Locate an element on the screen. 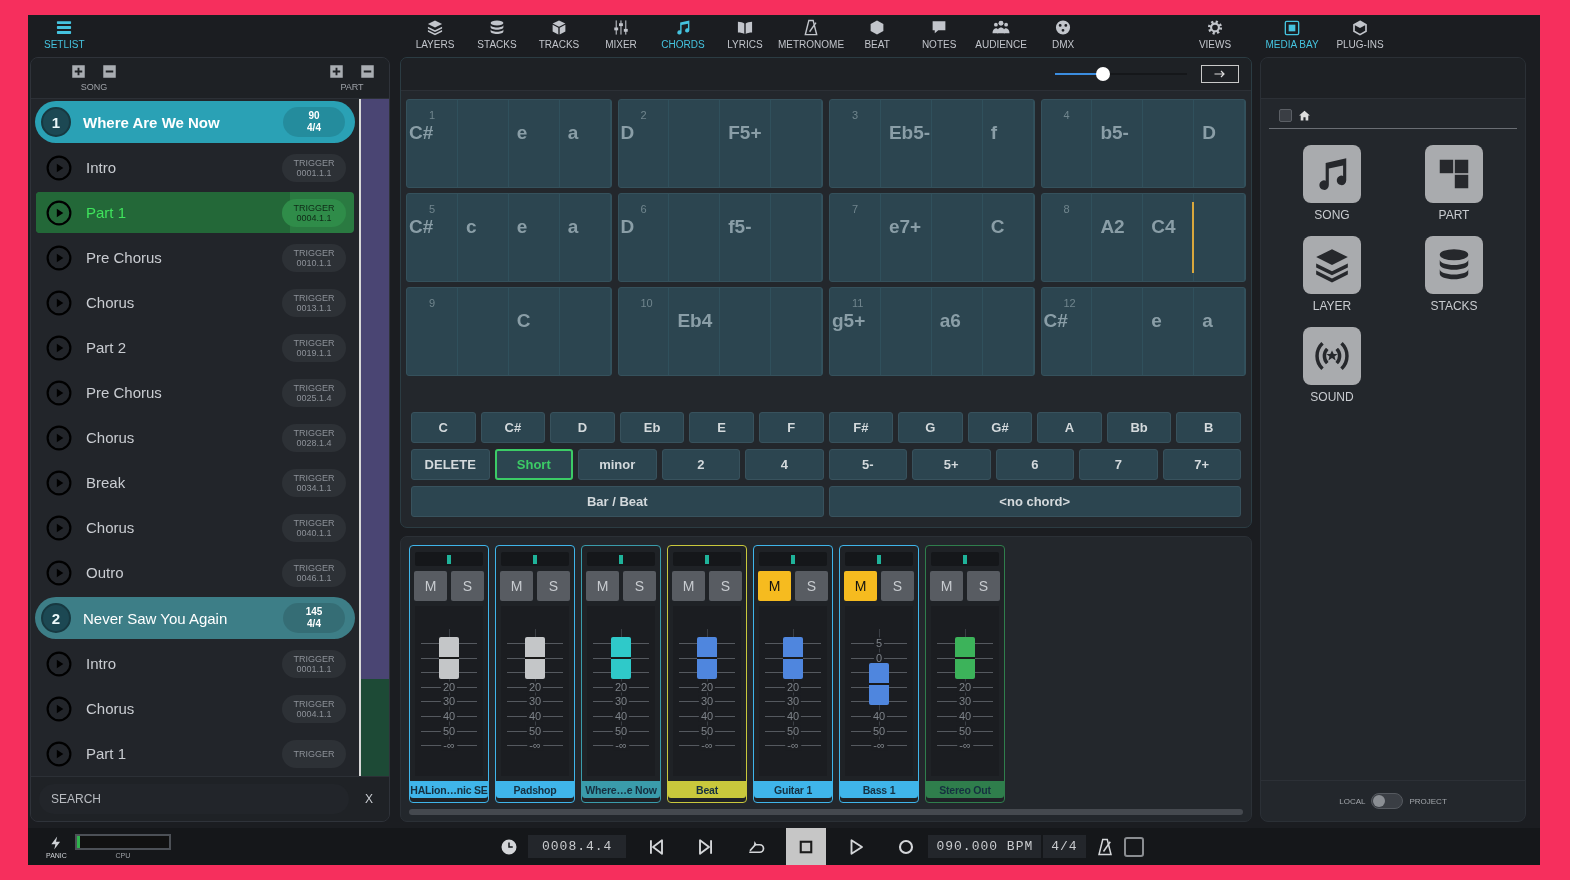 The height and width of the screenshot is (880, 1570). media-tile: SONG is located at coordinates (1332, 183).